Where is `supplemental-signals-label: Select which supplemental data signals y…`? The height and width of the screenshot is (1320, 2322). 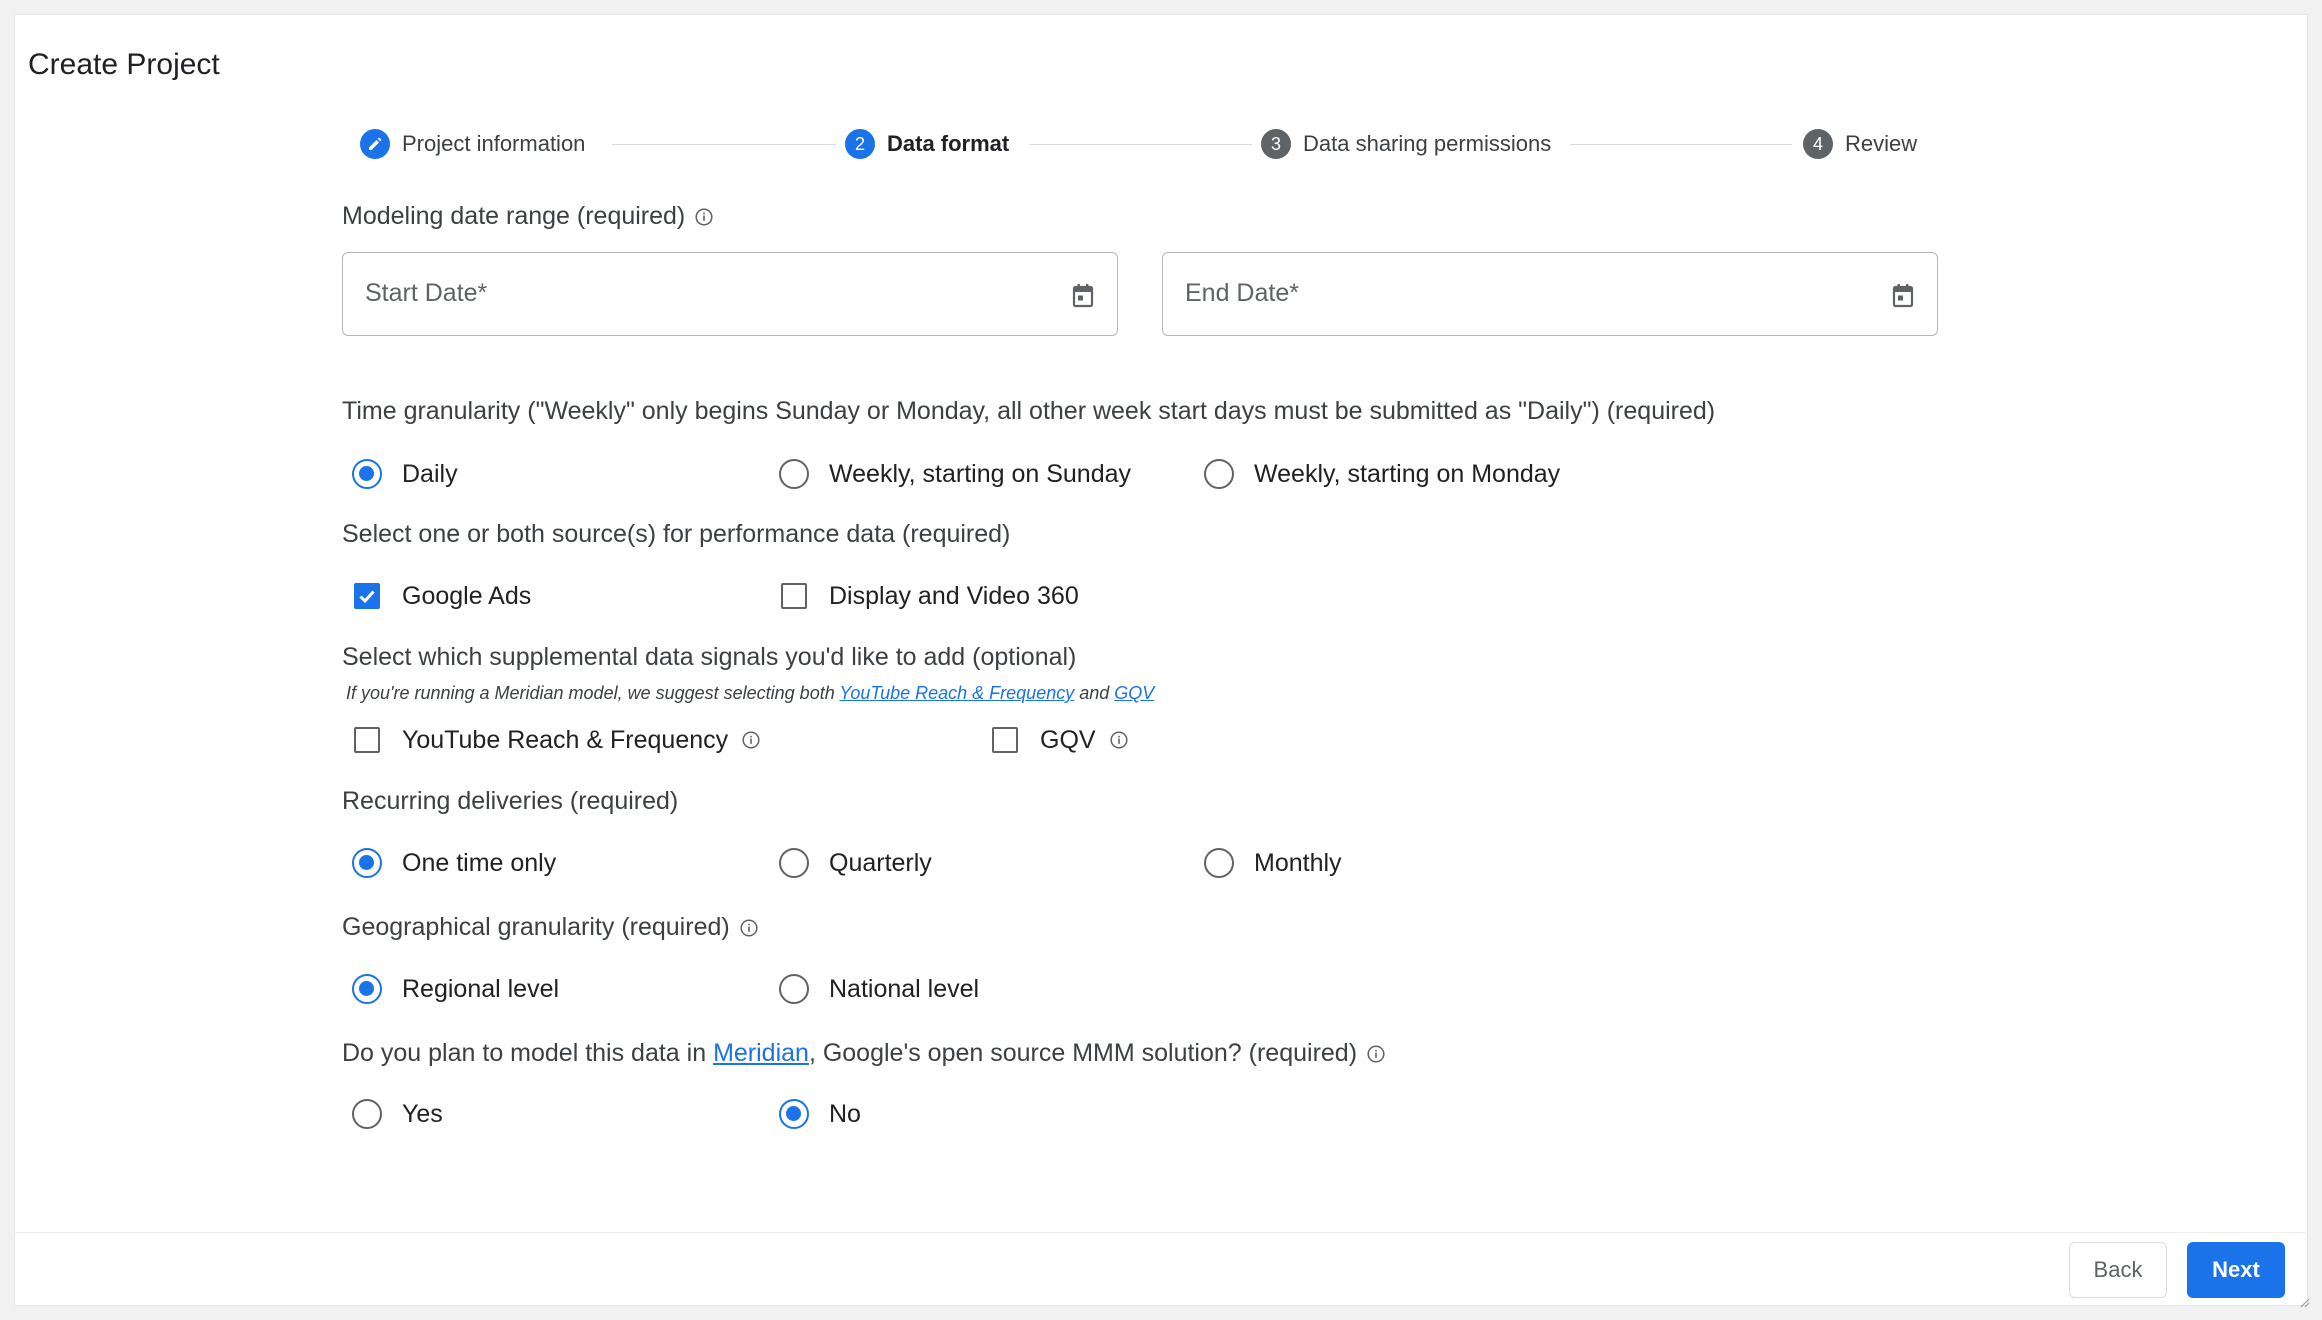 supplemental-signals-label: Select which supplemental data signals y… is located at coordinates (709, 657).